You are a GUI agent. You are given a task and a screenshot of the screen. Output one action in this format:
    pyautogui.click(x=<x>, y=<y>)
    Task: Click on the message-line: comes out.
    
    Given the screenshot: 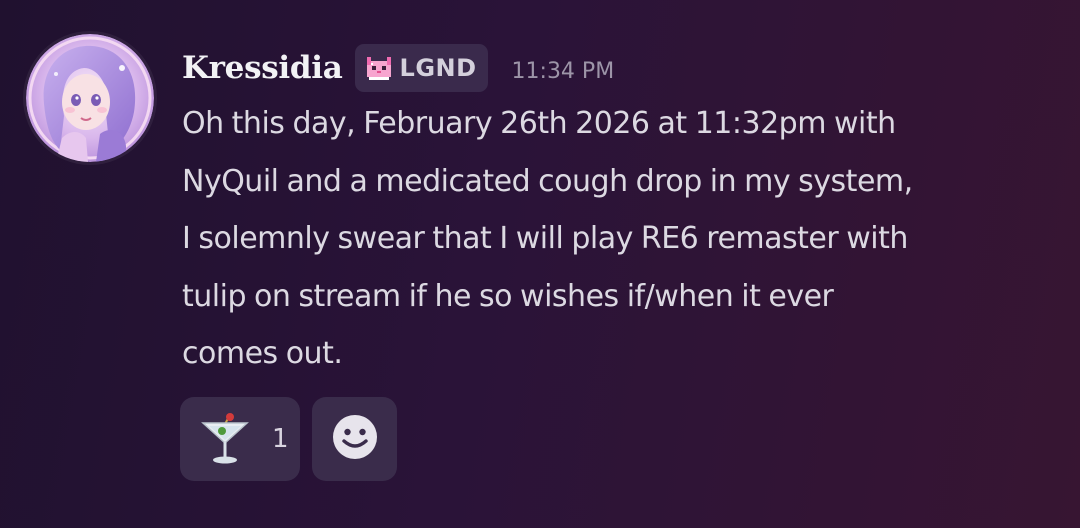 What is the action you would take?
    pyautogui.click(x=262, y=353)
    